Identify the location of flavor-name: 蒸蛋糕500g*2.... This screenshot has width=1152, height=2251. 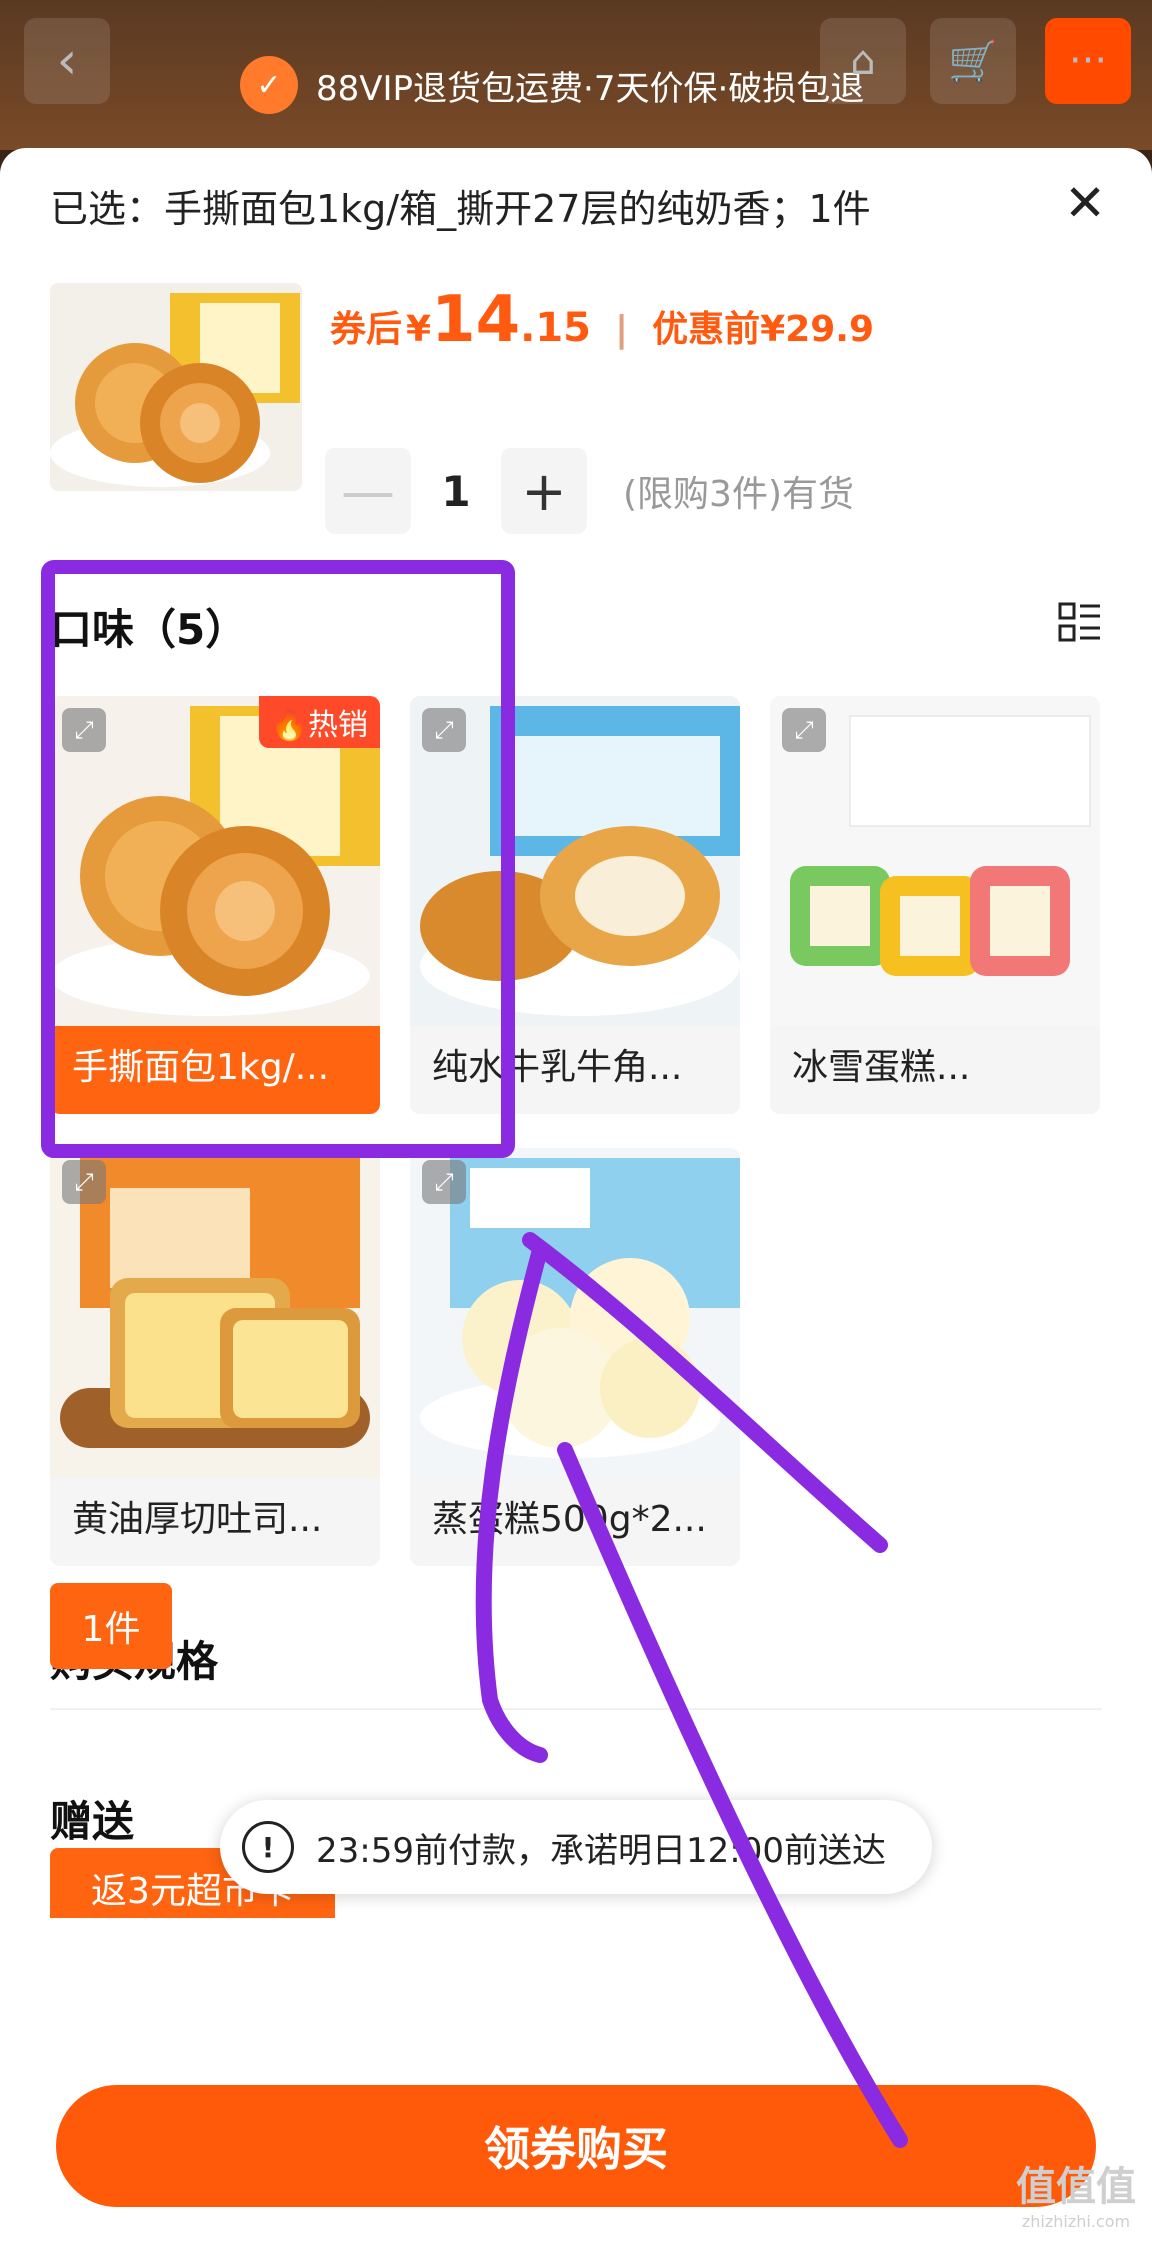
(569, 1519).